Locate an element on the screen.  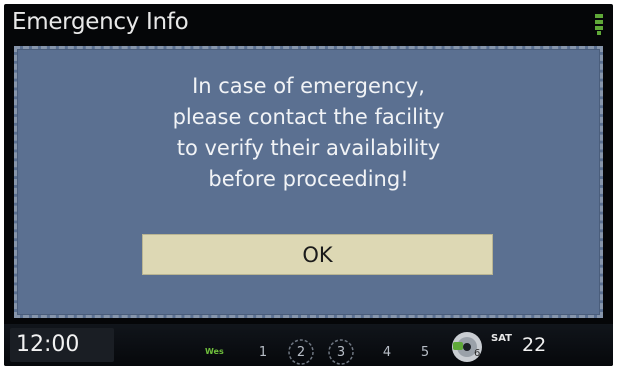
preset-label: 3 is located at coordinates (341, 352).